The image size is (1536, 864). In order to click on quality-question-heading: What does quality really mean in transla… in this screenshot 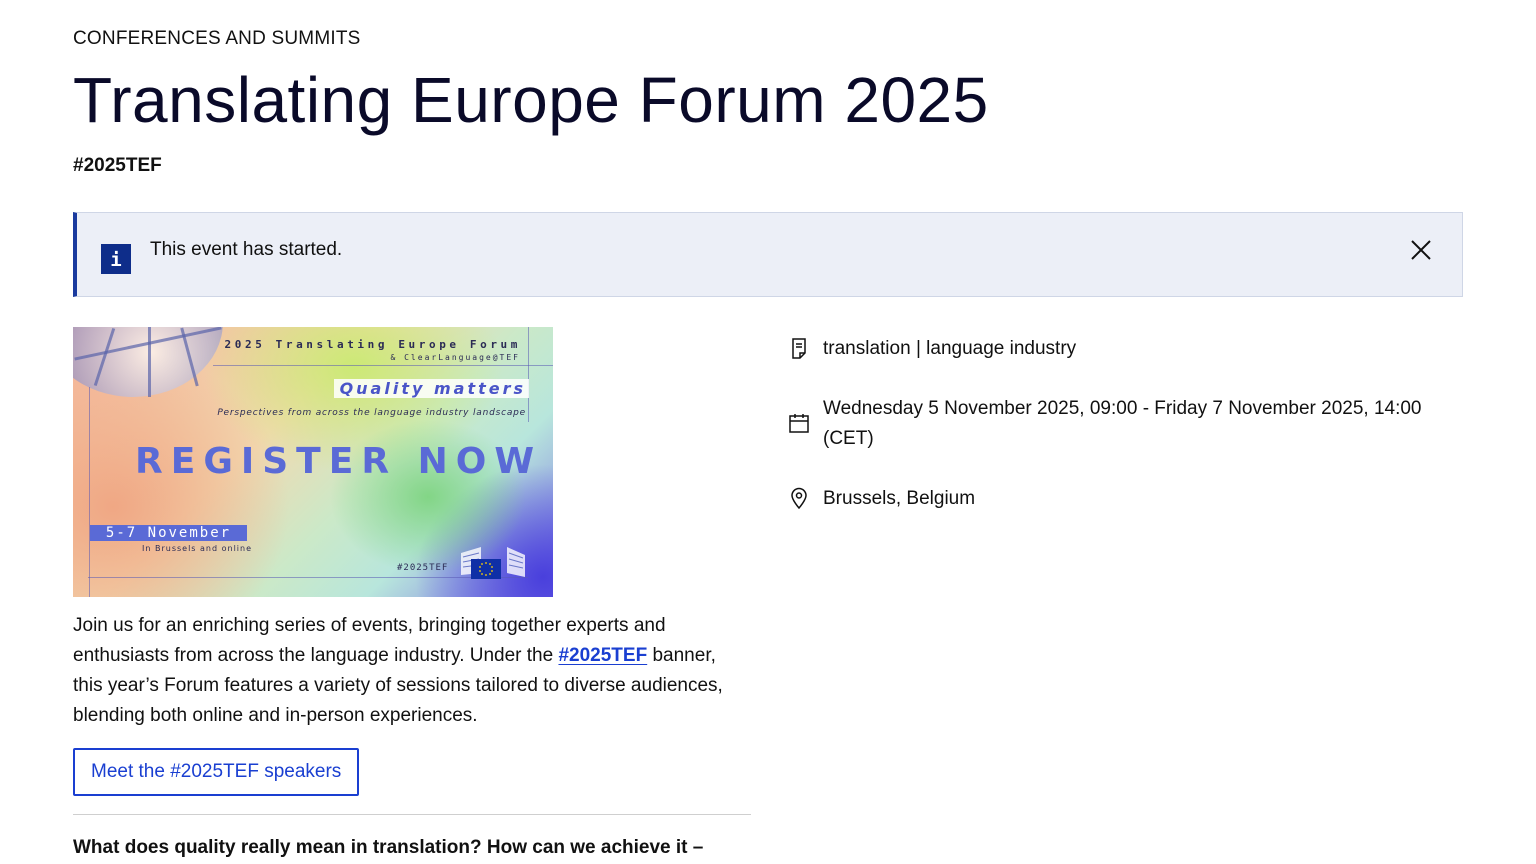, I will do `click(388, 847)`.